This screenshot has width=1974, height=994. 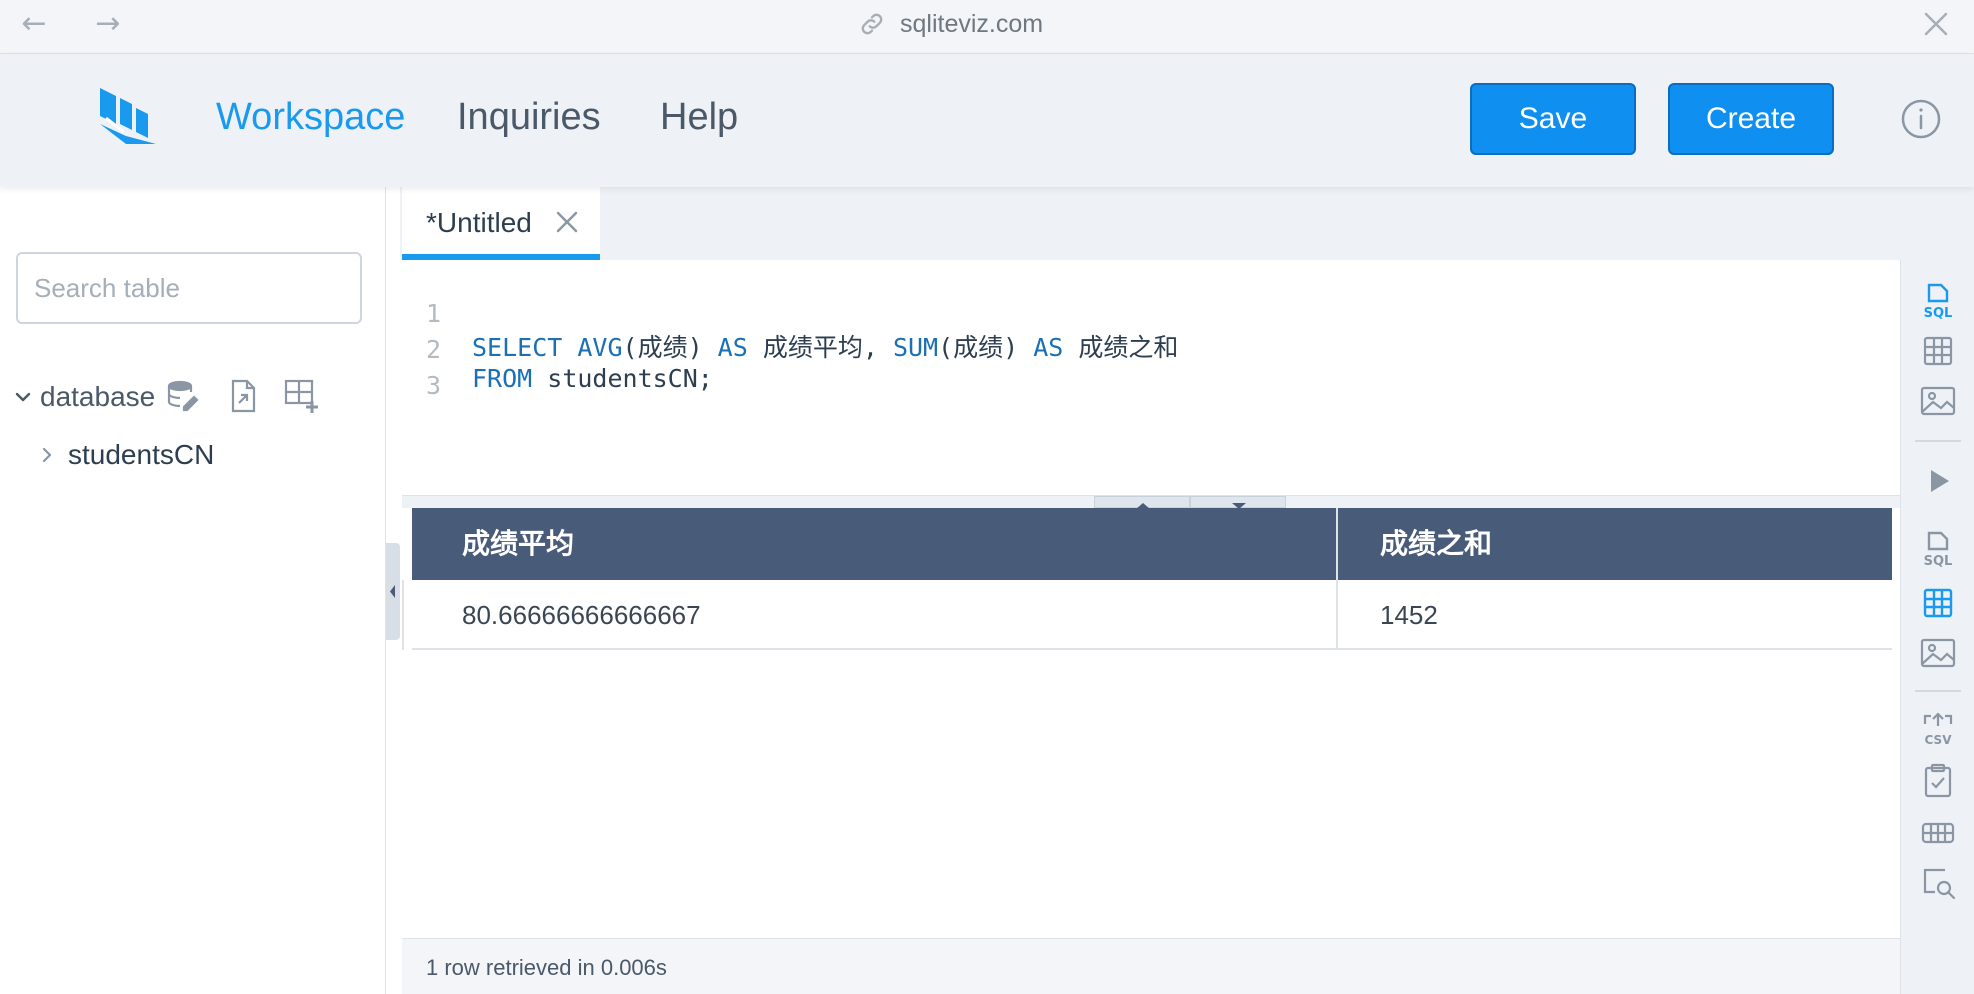 What do you see at coordinates (581, 615) in the screenshot?
I see `table-cell: 80.66666666666667` at bounding box center [581, 615].